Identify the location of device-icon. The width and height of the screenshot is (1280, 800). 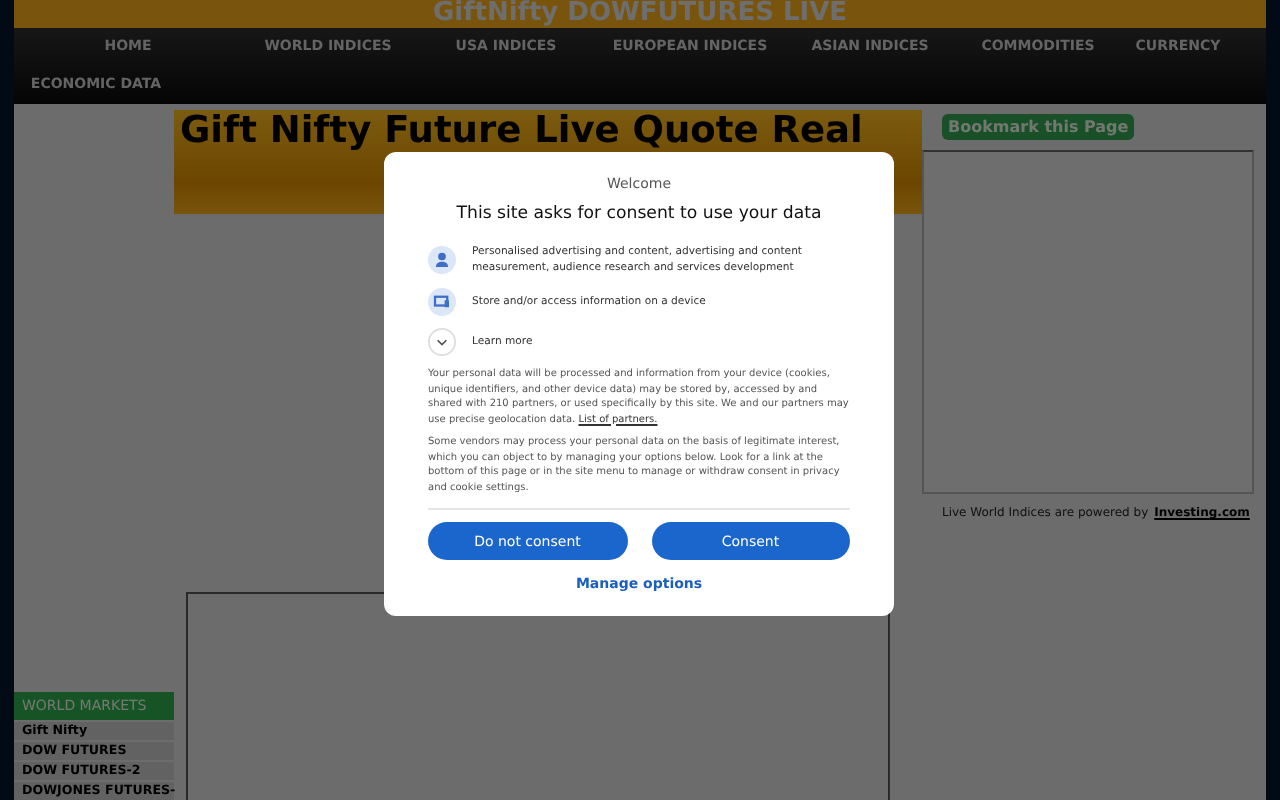
(442, 302).